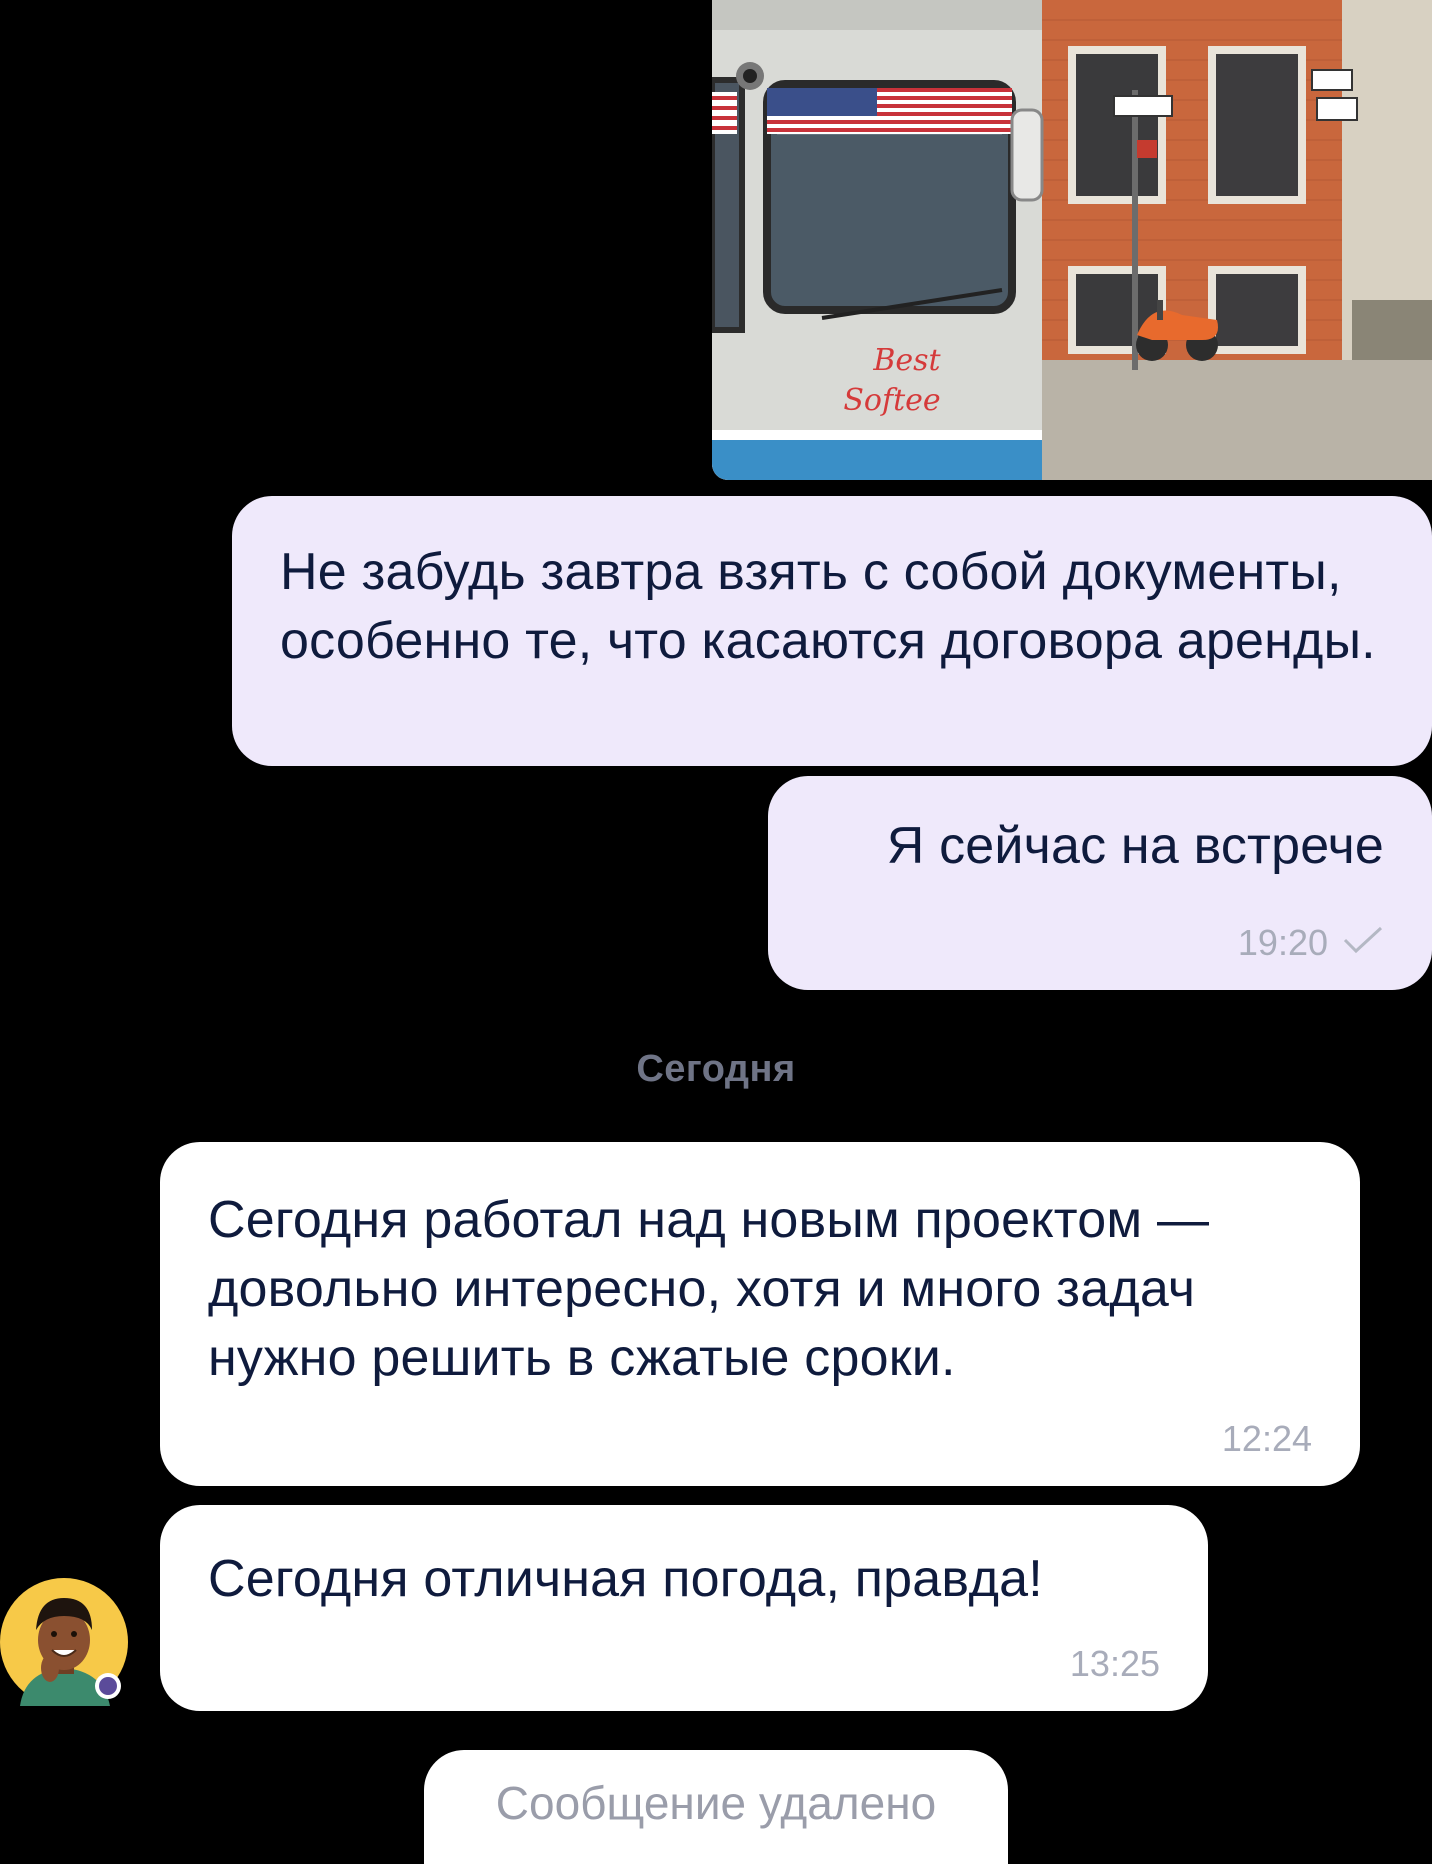  I want to click on date-separator: Сегодня, so click(716, 1069).